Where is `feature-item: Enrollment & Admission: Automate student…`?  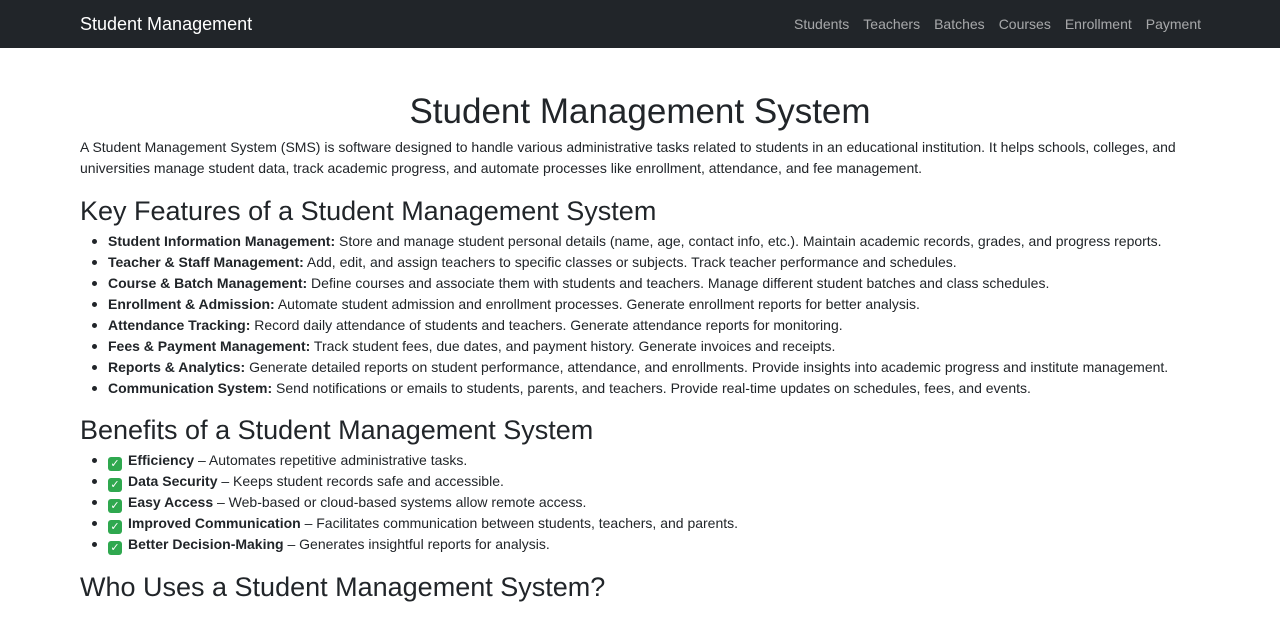
feature-item: Enrollment & Admission: Automate student… is located at coordinates (640, 304).